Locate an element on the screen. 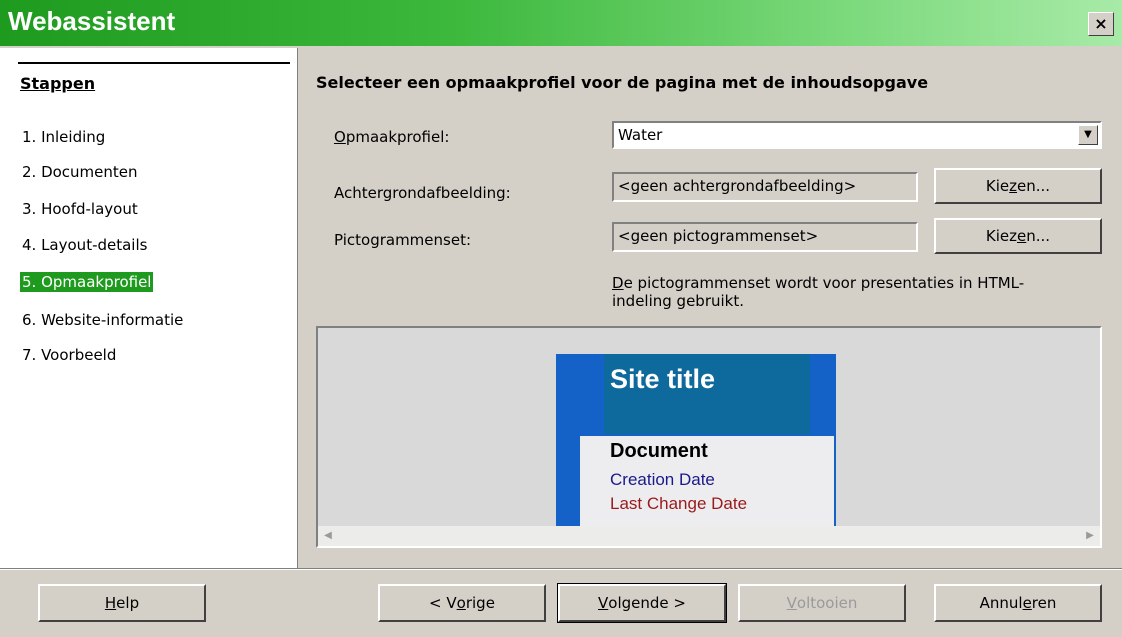 This screenshot has height=637, width=1122. btn-text: oltooien is located at coordinates (827, 603).